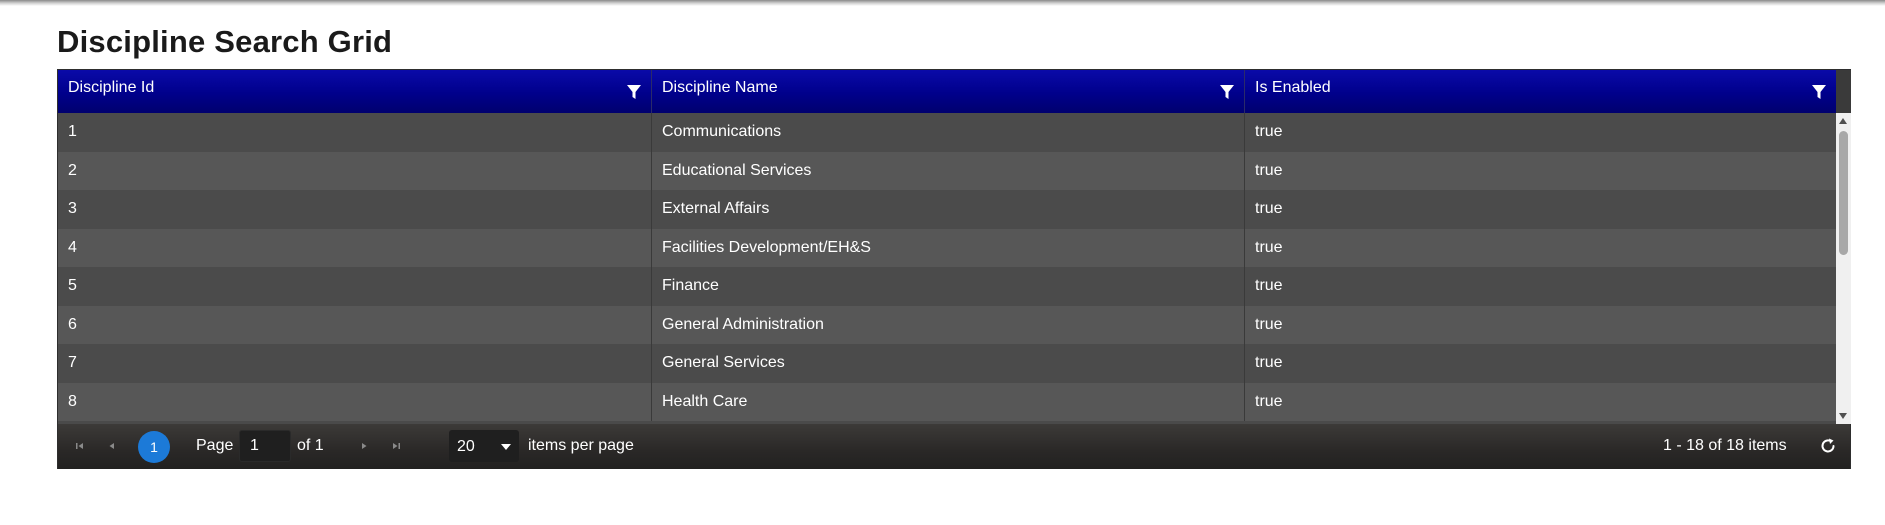 The width and height of the screenshot is (1885, 525). Describe the element at coordinates (1843, 91) in the screenshot. I see `header-gutter` at that location.